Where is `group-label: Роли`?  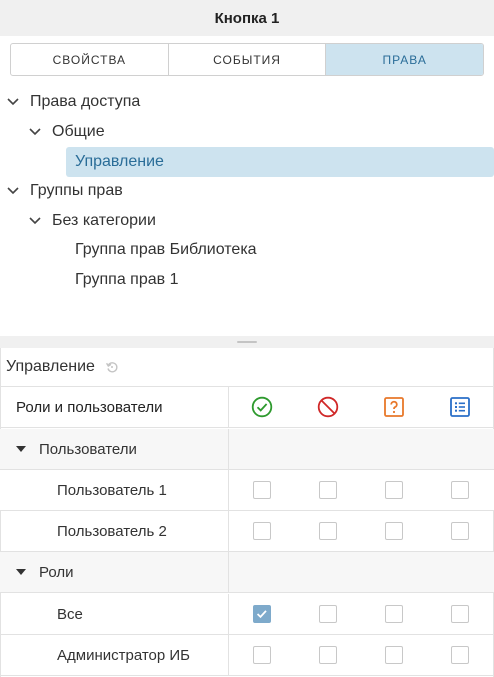 group-label: Роли is located at coordinates (114, 572).